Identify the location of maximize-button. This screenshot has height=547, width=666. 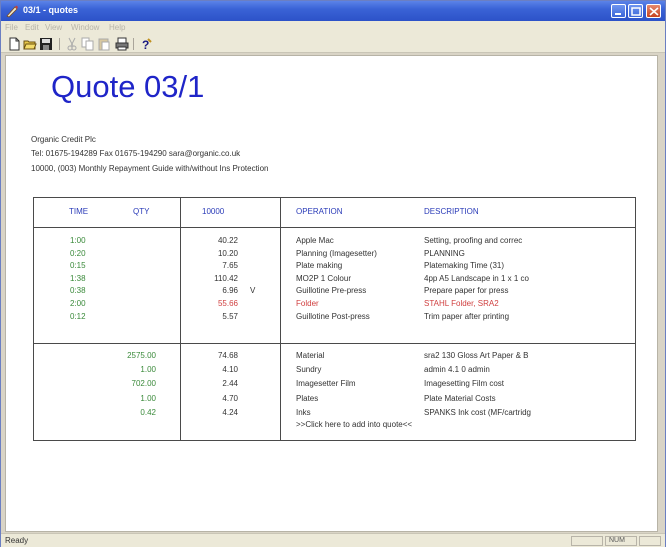
(635, 11).